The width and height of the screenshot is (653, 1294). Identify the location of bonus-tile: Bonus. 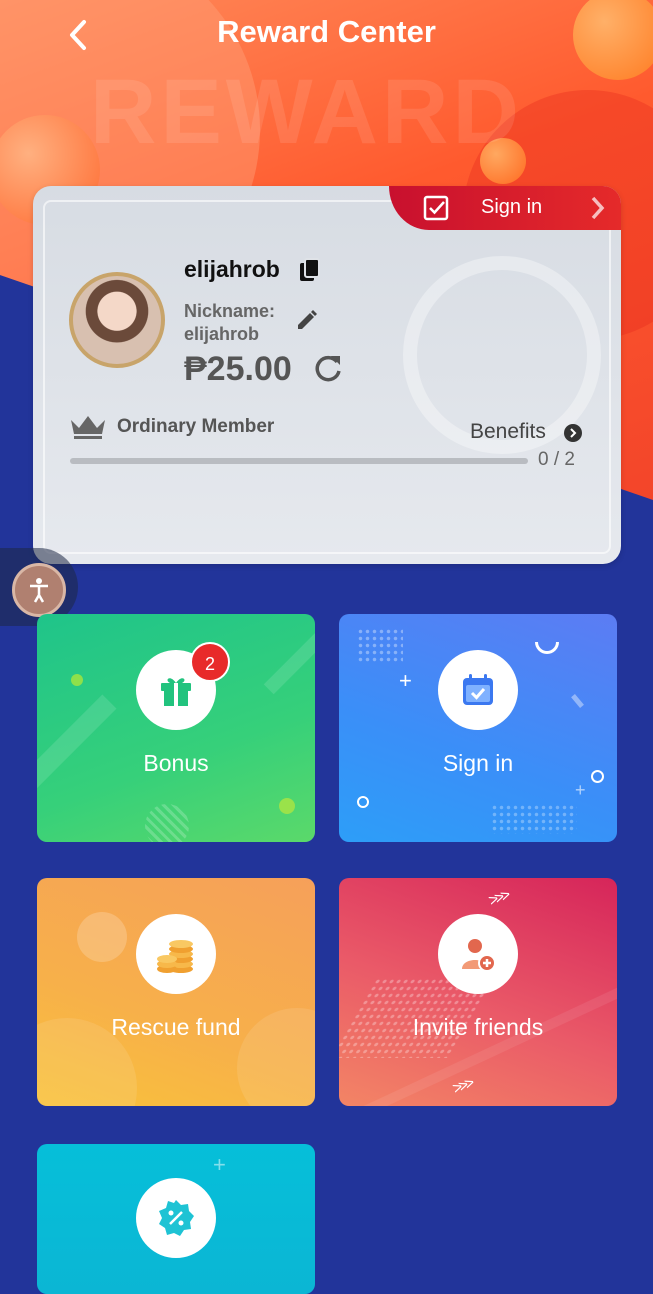
(176, 728).